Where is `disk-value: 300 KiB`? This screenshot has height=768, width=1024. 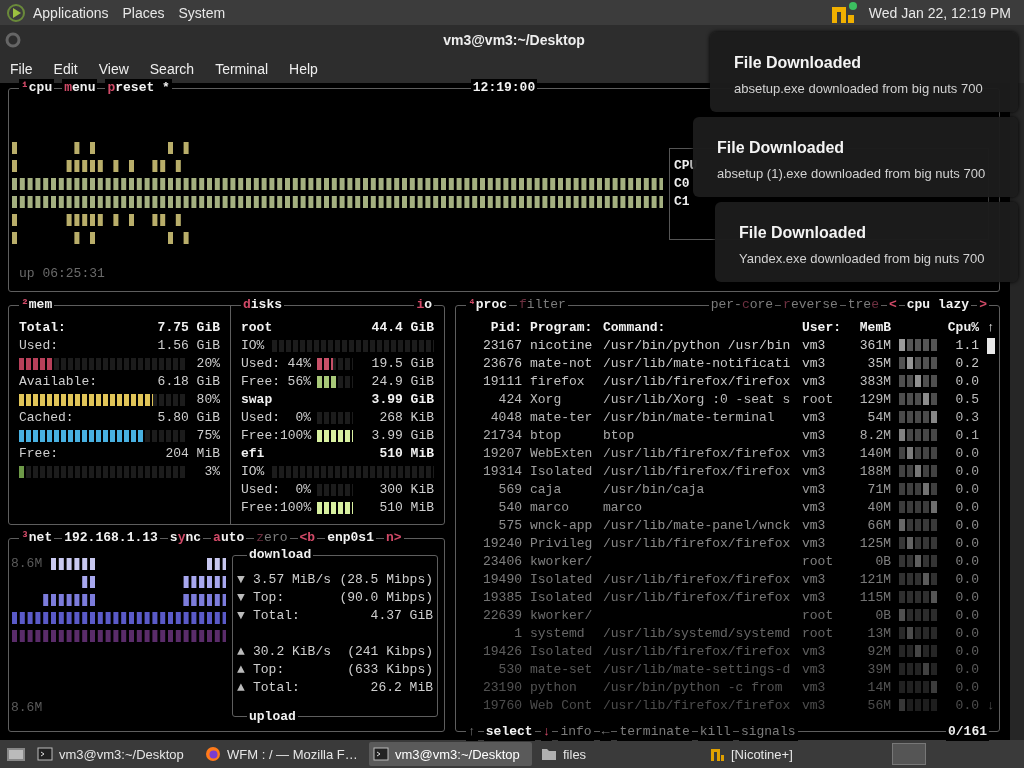 disk-value: 300 KiB is located at coordinates (406, 490).